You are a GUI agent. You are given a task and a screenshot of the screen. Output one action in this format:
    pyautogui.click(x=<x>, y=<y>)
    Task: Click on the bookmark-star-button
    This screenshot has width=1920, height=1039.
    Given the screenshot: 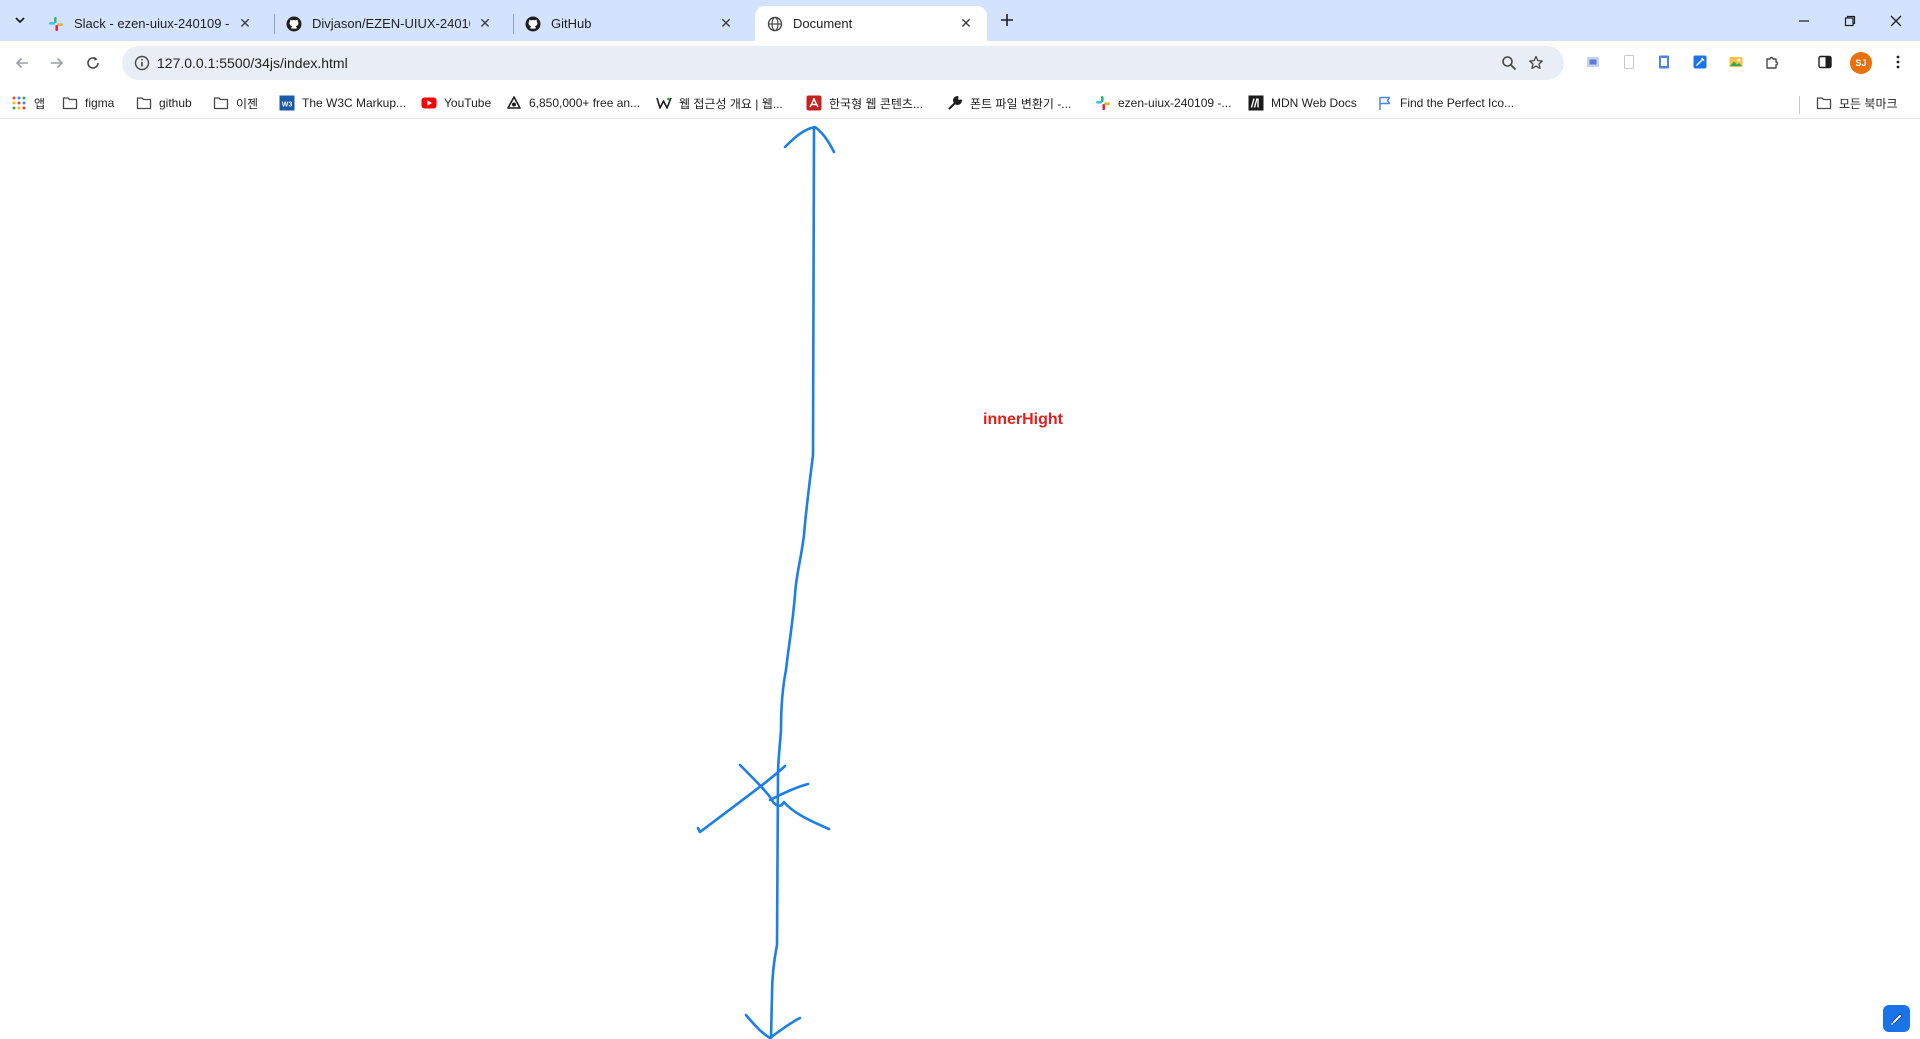 What is the action you would take?
    pyautogui.click(x=1536, y=63)
    